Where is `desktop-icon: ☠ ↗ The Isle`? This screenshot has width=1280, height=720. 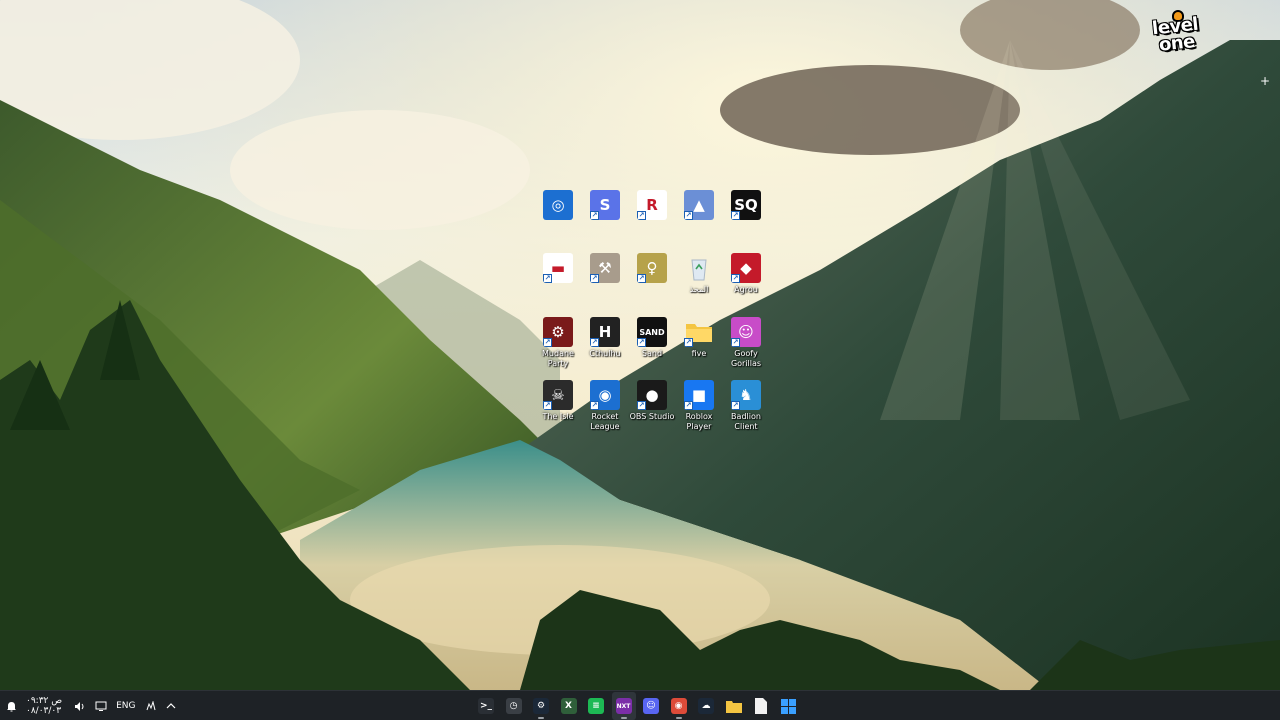
desktop-icon: ☠ ↗ The Isle is located at coordinates (558, 399).